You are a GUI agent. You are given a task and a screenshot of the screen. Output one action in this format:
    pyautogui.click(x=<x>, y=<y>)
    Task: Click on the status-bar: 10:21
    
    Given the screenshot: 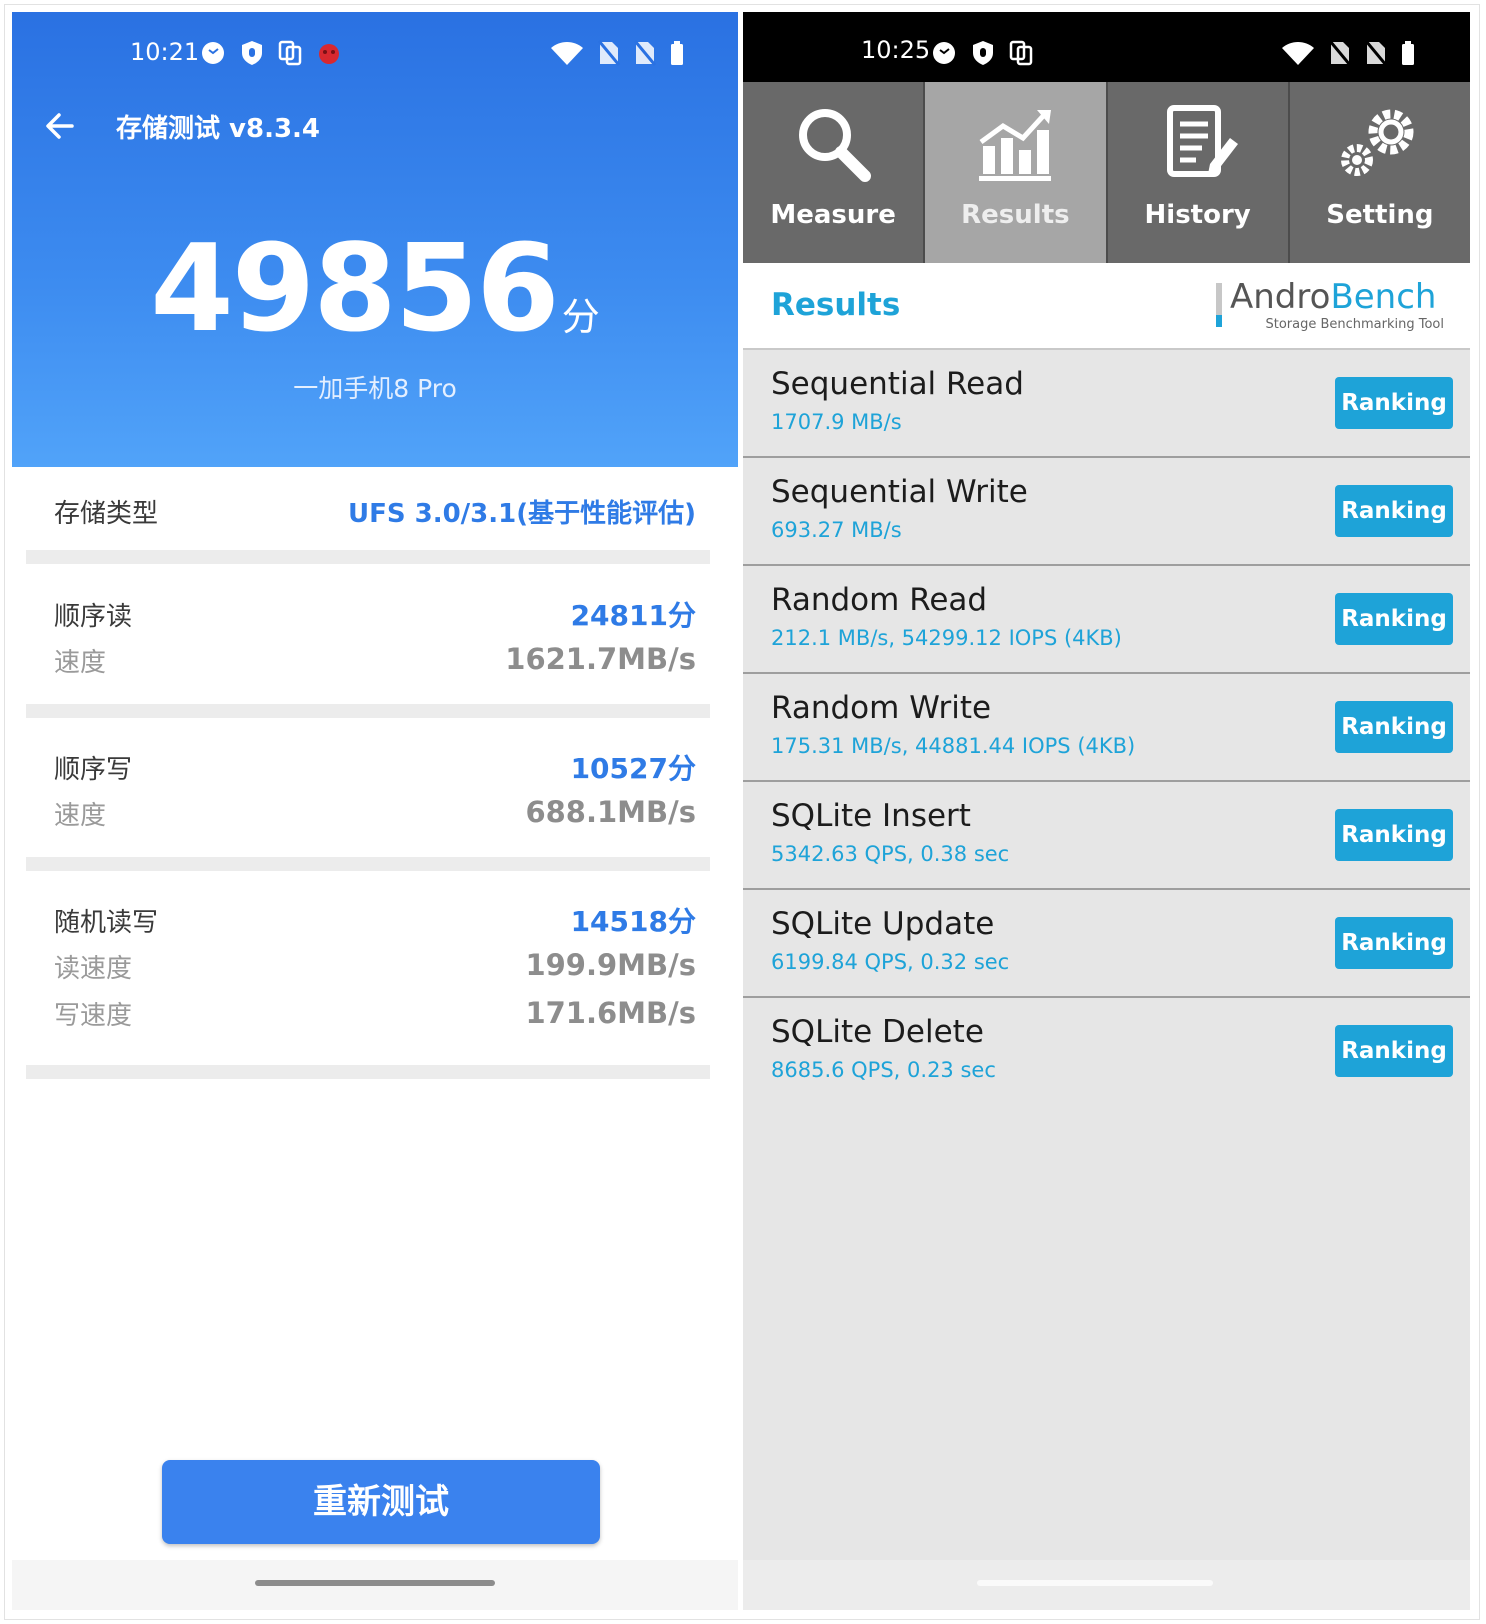 What is the action you would take?
    pyautogui.click(x=375, y=52)
    